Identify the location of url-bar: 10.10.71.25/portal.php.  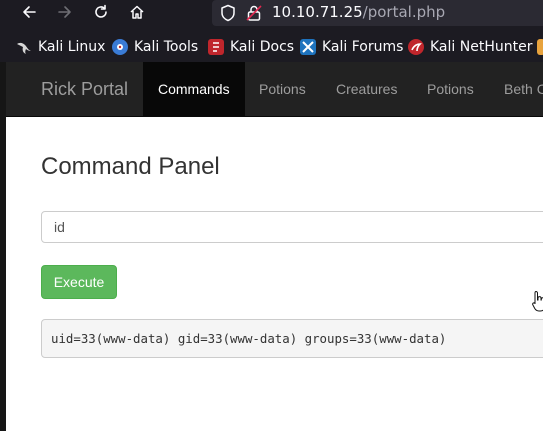
(377, 13).